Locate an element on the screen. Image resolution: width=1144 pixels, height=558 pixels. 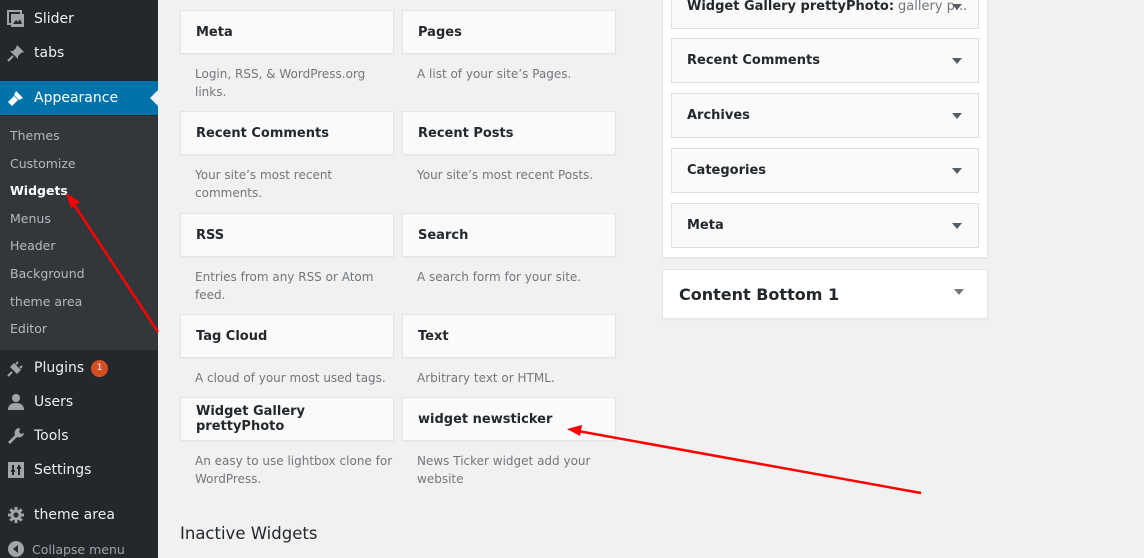
menu-label: Appearance is located at coordinates (76, 98).